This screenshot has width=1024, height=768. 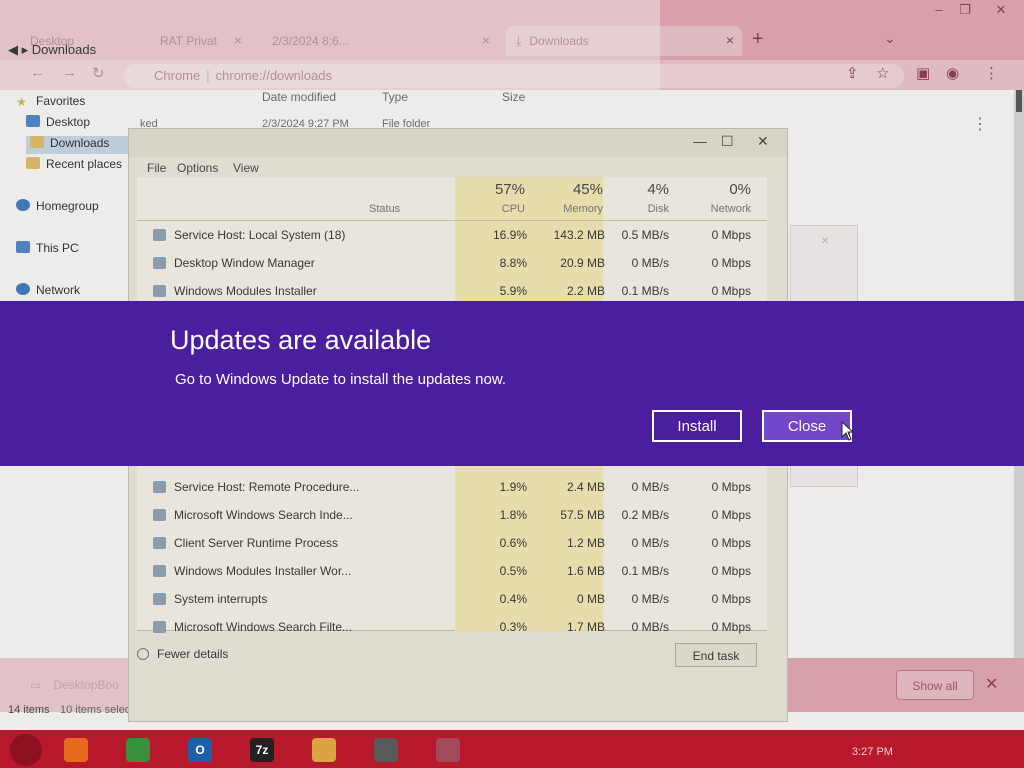 I want to click on nav-label: Desktop, so click(x=68, y=122).